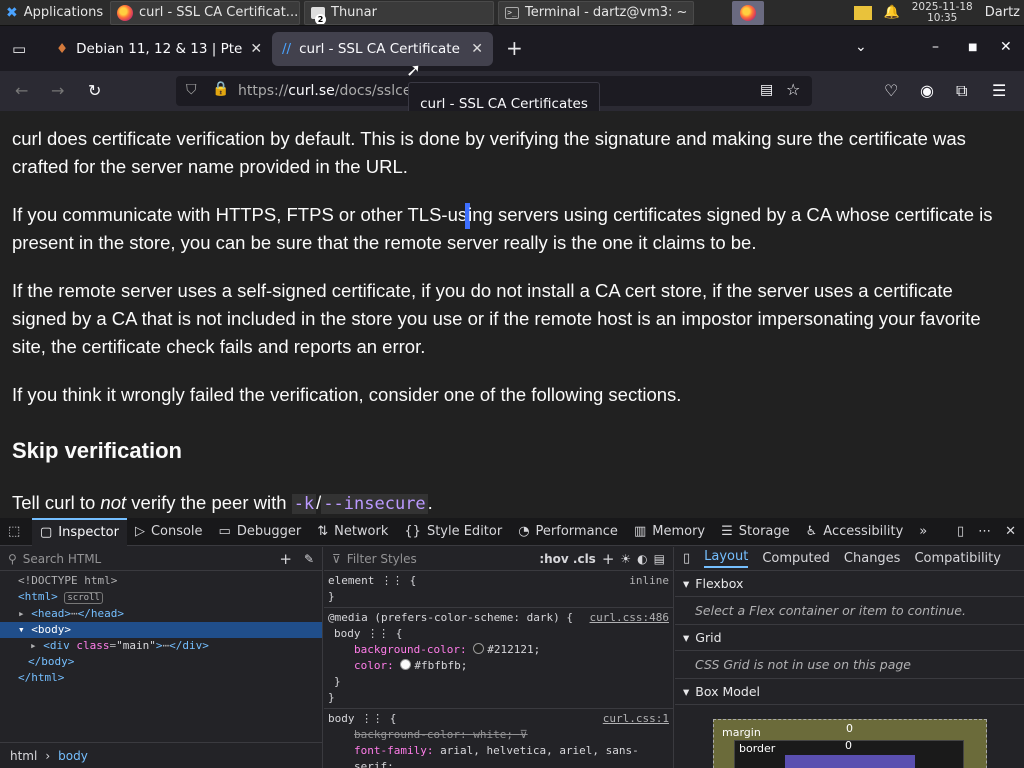 This screenshot has width=1024, height=768. Describe the element at coordinates (636, 719) in the screenshot. I see `body-source-link: curl.css:1` at that location.